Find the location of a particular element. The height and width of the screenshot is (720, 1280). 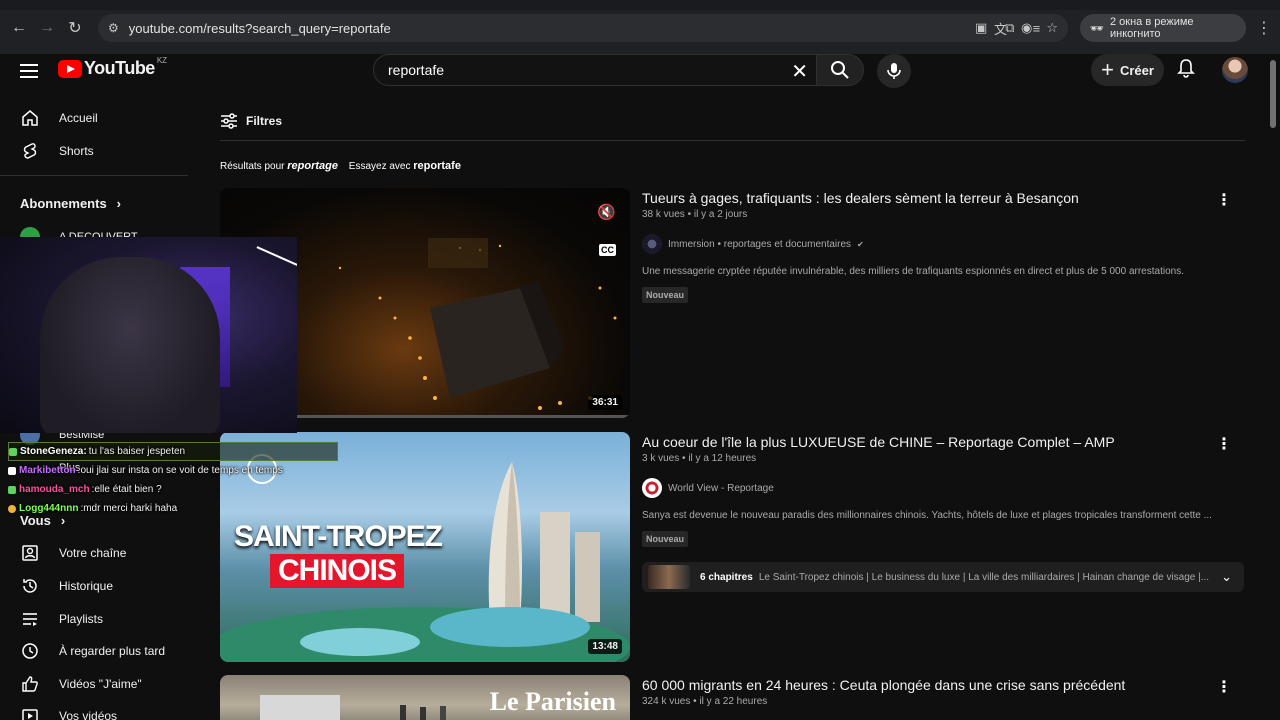

puzzle-icon: ⧉ is located at coordinates (1009, 28).